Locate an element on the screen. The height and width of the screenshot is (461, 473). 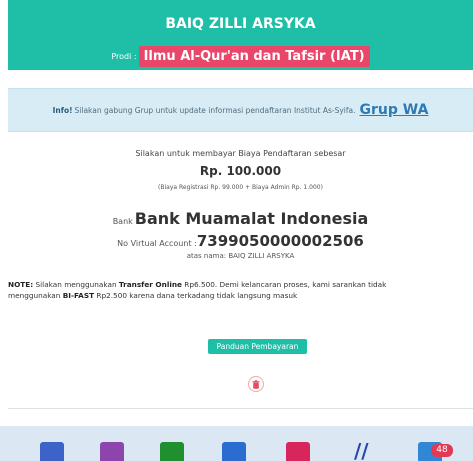
slash-app-icon: // is located at coordinates (366, 451).